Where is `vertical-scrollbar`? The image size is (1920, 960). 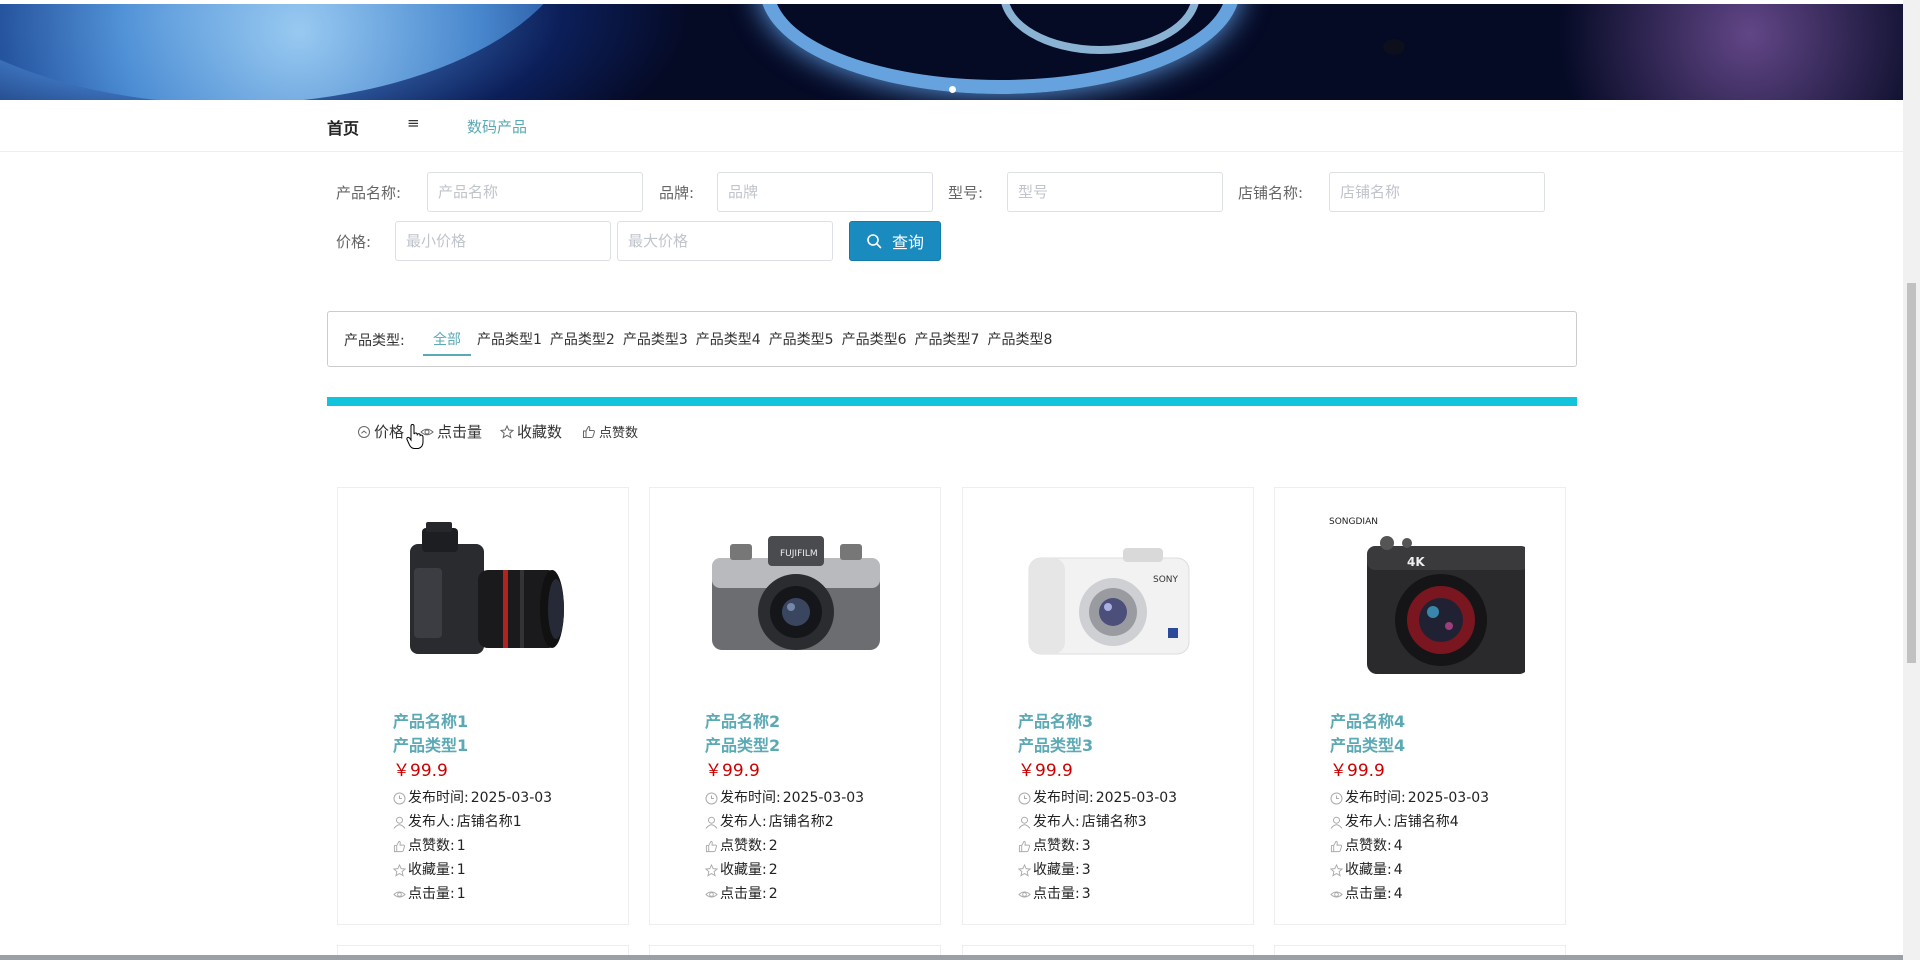
vertical-scrollbar is located at coordinates (1911, 480).